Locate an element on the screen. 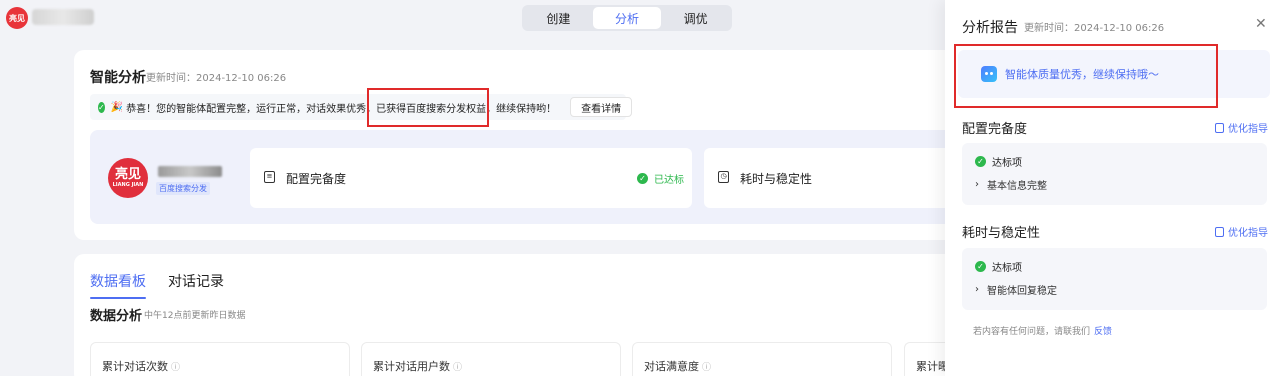 This screenshot has height=376, width=1280. metric-label: 对话满意度 is located at coordinates (671, 366).